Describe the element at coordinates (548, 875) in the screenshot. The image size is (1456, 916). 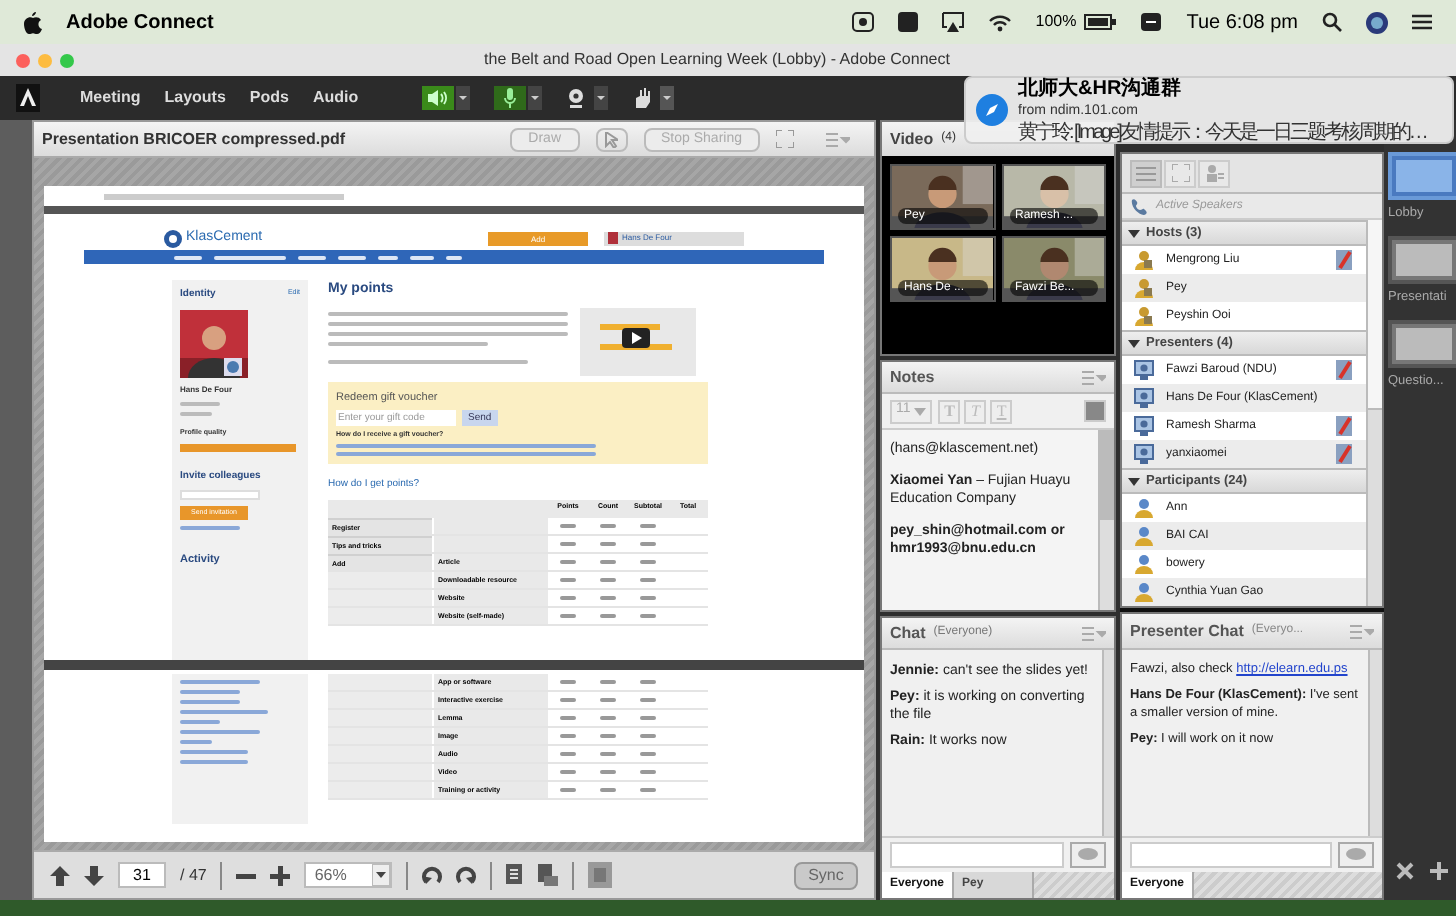
I see `fit-width-icon` at that location.